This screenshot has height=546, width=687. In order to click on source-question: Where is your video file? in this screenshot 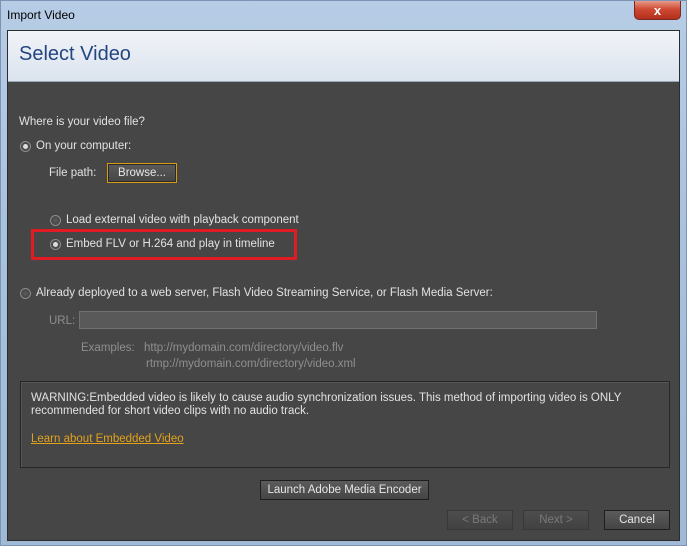, I will do `click(82, 122)`.